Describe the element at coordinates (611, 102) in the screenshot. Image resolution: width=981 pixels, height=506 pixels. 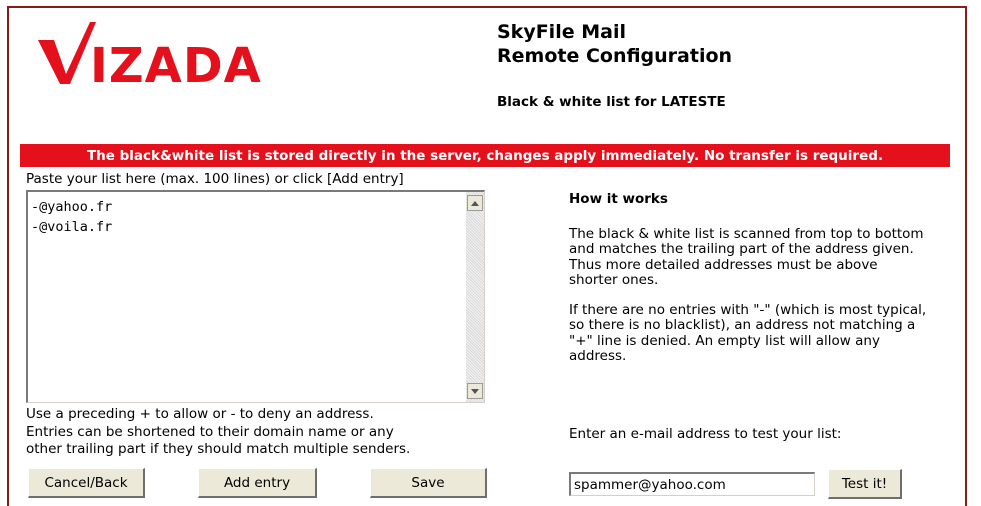
I see `list-title: Black & white list for LATESTE` at that location.